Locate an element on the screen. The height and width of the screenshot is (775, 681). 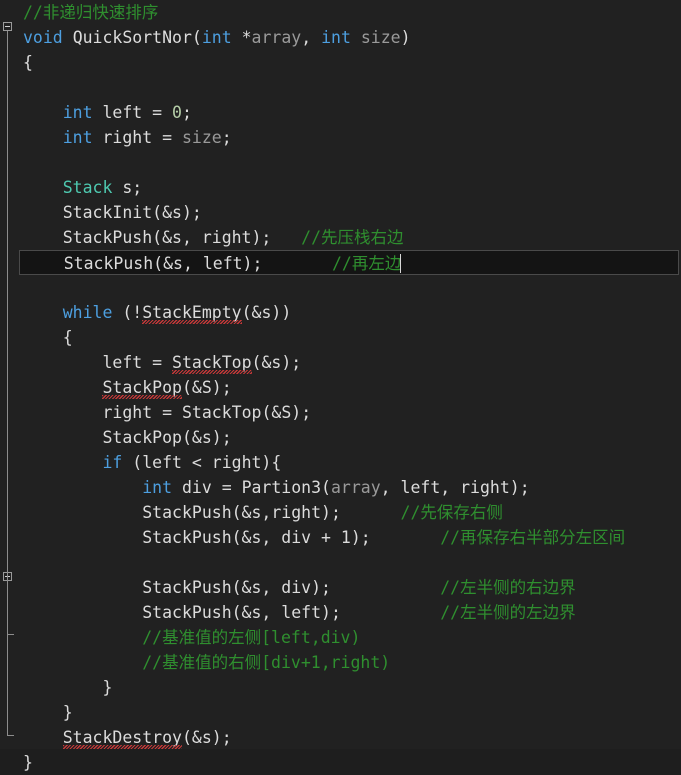
code-token: StackPop is located at coordinates (142, 437).